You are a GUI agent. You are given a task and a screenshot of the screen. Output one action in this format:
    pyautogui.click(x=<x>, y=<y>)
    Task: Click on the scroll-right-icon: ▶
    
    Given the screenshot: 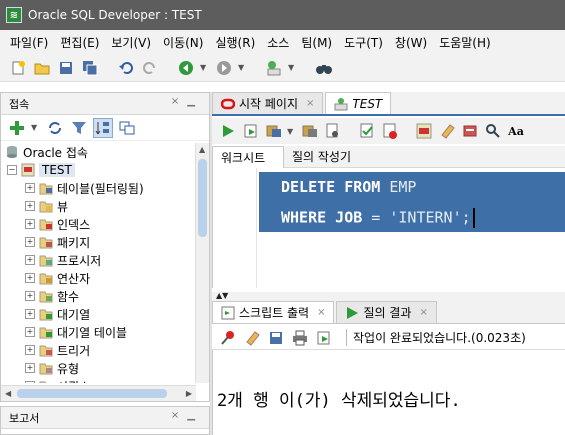 What is the action you would take?
    pyautogui.click(x=189, y=393)
    